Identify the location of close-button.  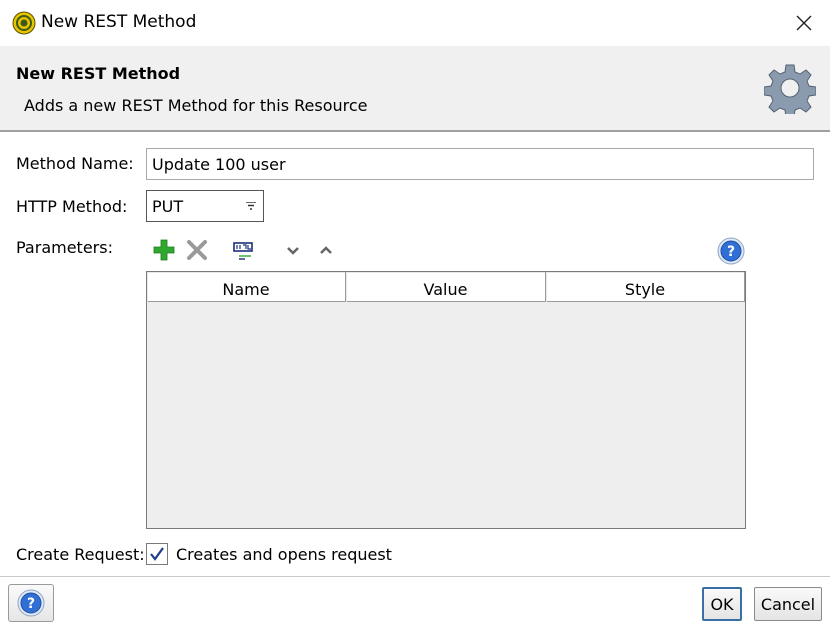
(804, 23).